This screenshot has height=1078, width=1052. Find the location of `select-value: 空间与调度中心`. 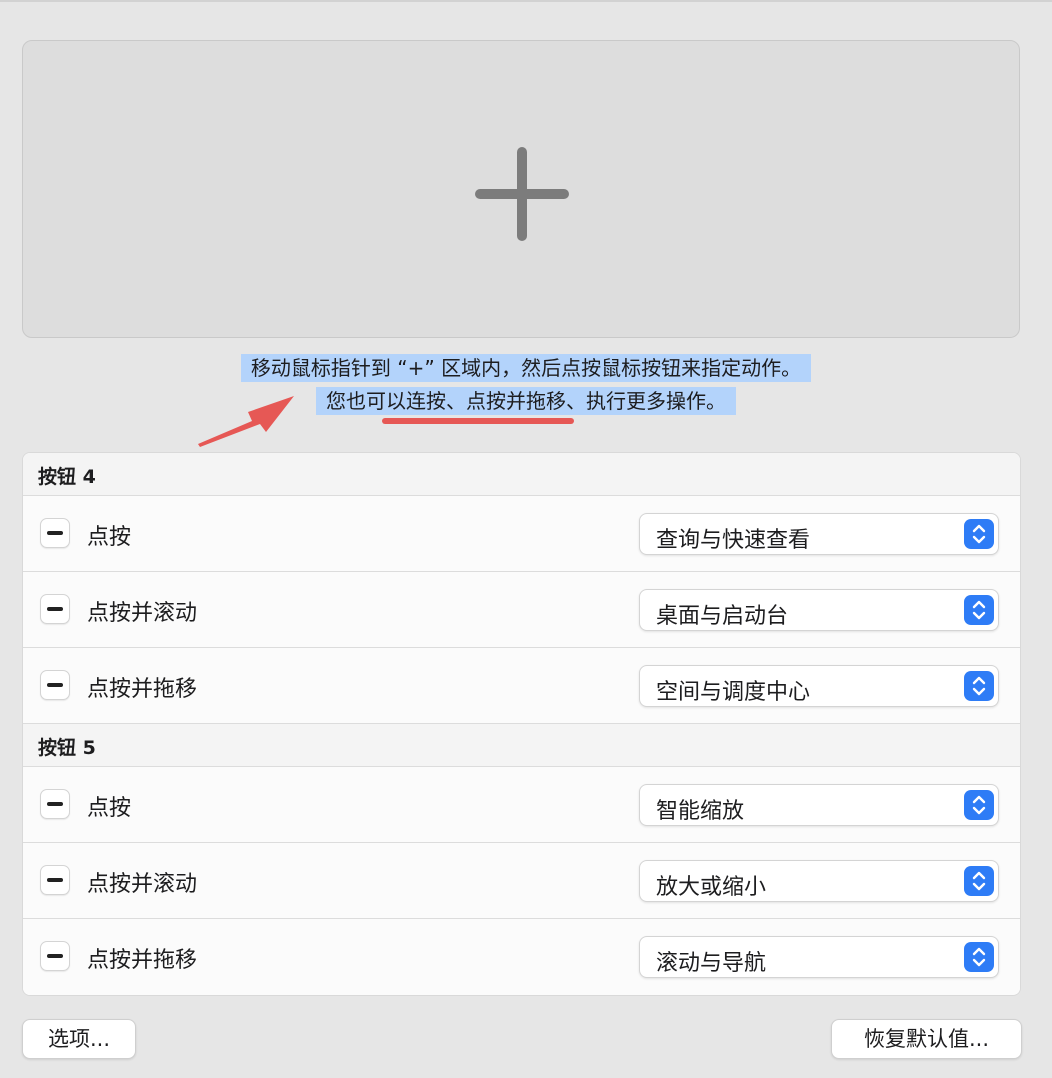

select-value: 空间与调度中心 is located at coordinates (733, 692).